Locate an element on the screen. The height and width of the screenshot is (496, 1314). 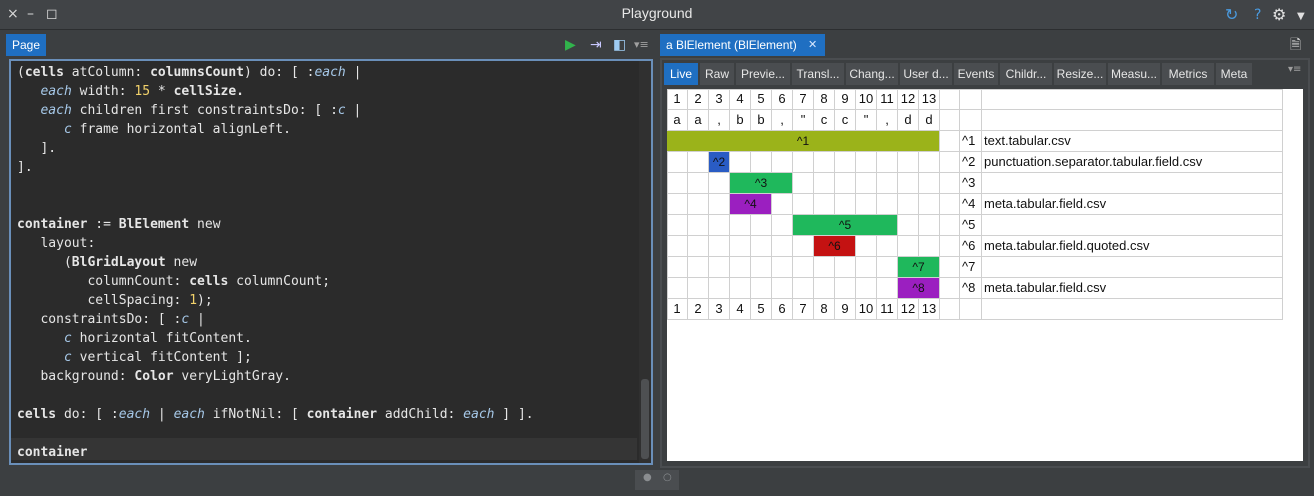
code-token: | is located at coordinates (162, 414).